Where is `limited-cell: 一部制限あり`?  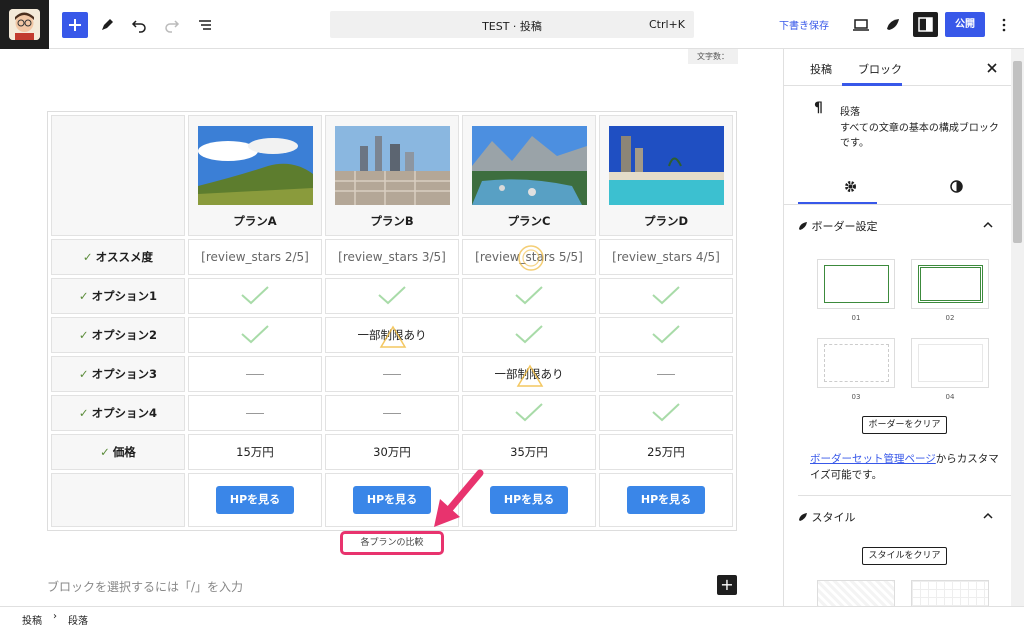
limited-cell: 一部制限あり is located at coordinates (392, 335).